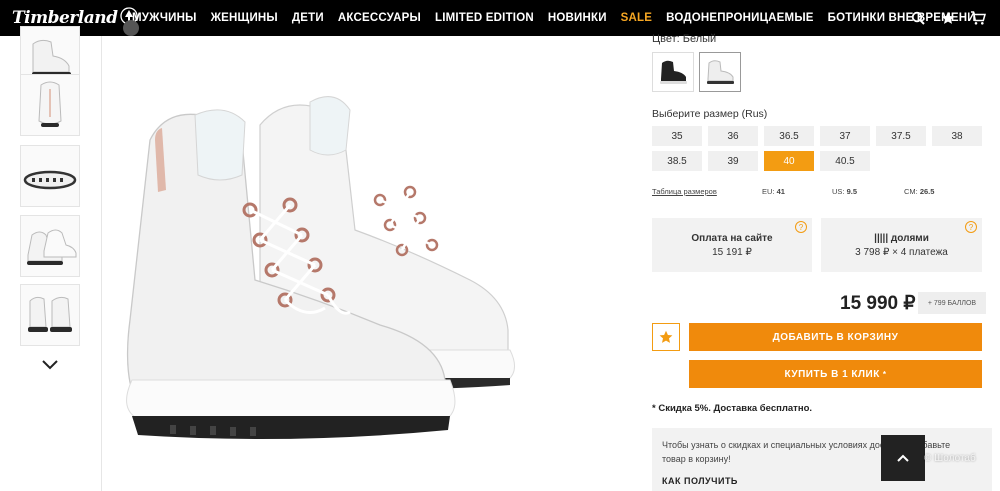 The height and width of the screenshot is (491, 1000). Describe the element at coordinates (164, 18) in the screenshot. I see `nav-item-0: МУЖЧИНЫ` at that location.